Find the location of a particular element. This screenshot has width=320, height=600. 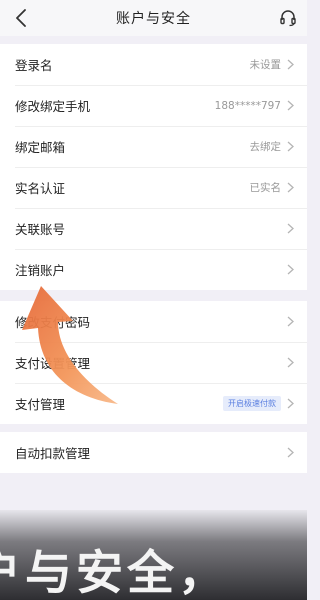

caption-text: 户与安全， is located at coordinates (114, 573).